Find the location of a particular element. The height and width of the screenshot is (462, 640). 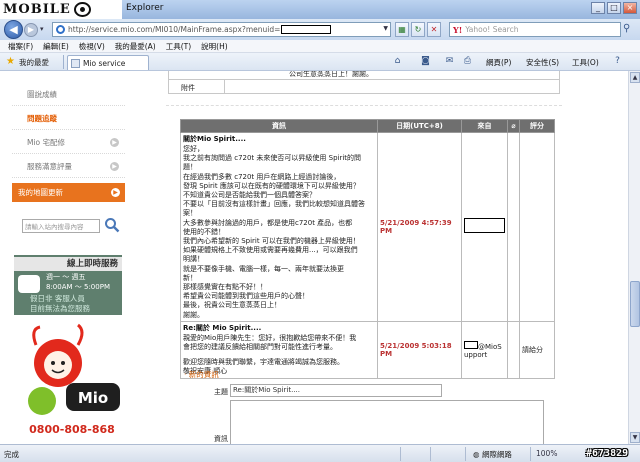

favorites-star-icon: ★ is located at coordinates (10, 61).